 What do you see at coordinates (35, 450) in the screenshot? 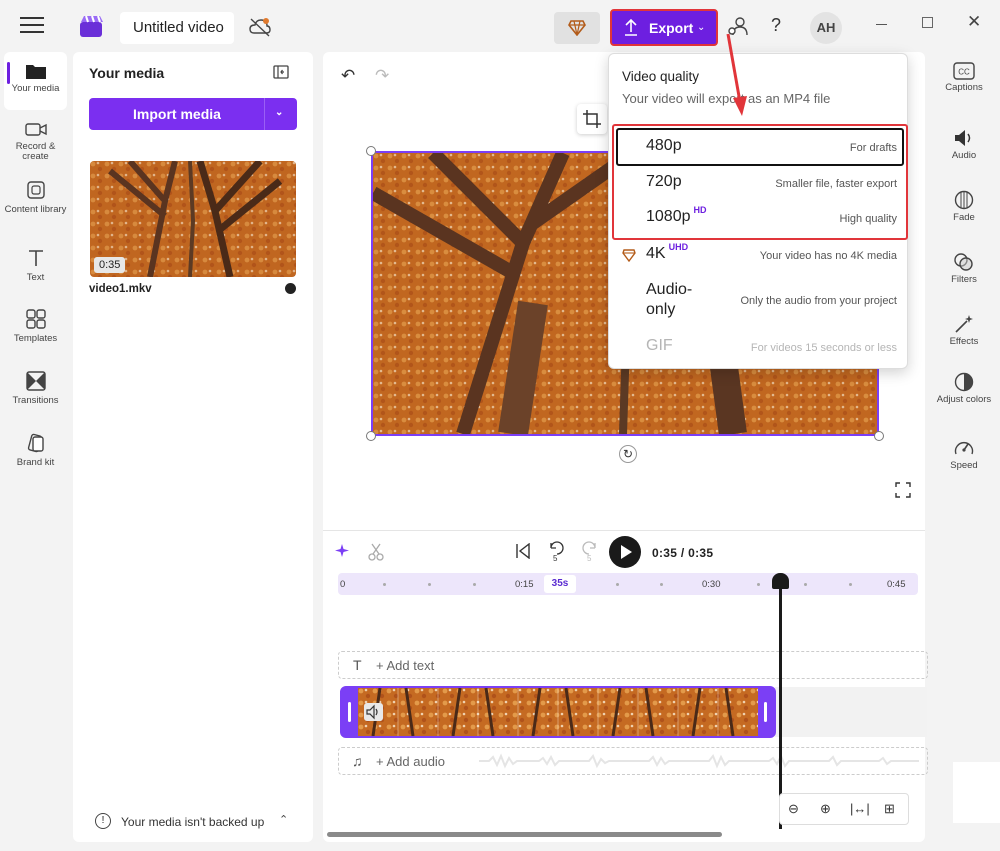
I see `sidebar-item-brand-kit: Brand kit` at bounding box center [35, 450].